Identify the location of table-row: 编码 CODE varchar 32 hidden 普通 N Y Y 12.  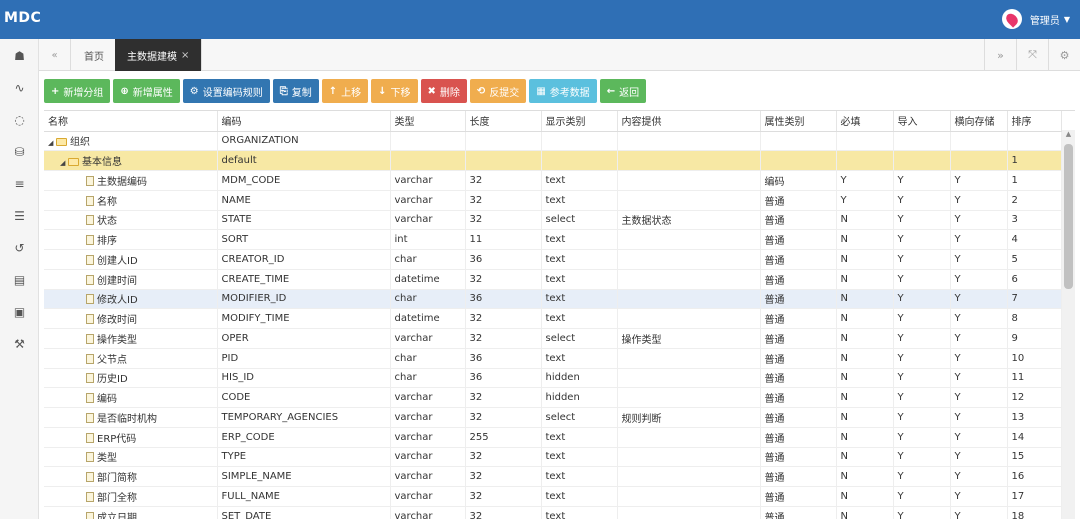
(553, 397).